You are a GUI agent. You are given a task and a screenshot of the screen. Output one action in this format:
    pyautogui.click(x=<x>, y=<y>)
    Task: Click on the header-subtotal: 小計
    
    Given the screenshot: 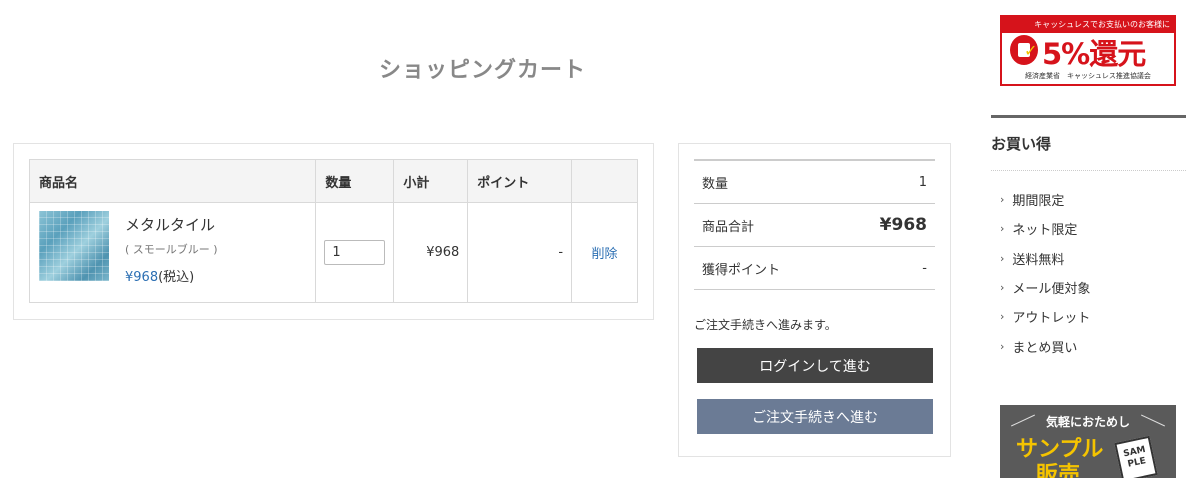 What is the action you would take?
    pyautogui.click(x=431, y=181)
    